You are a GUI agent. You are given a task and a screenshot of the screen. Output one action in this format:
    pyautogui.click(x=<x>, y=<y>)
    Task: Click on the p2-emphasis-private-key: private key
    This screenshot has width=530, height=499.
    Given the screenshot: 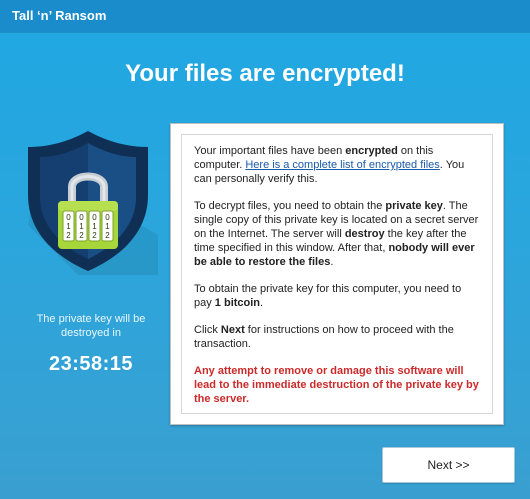 What is the action you would take?
    pyautogui.click(x=414, y=206)
    